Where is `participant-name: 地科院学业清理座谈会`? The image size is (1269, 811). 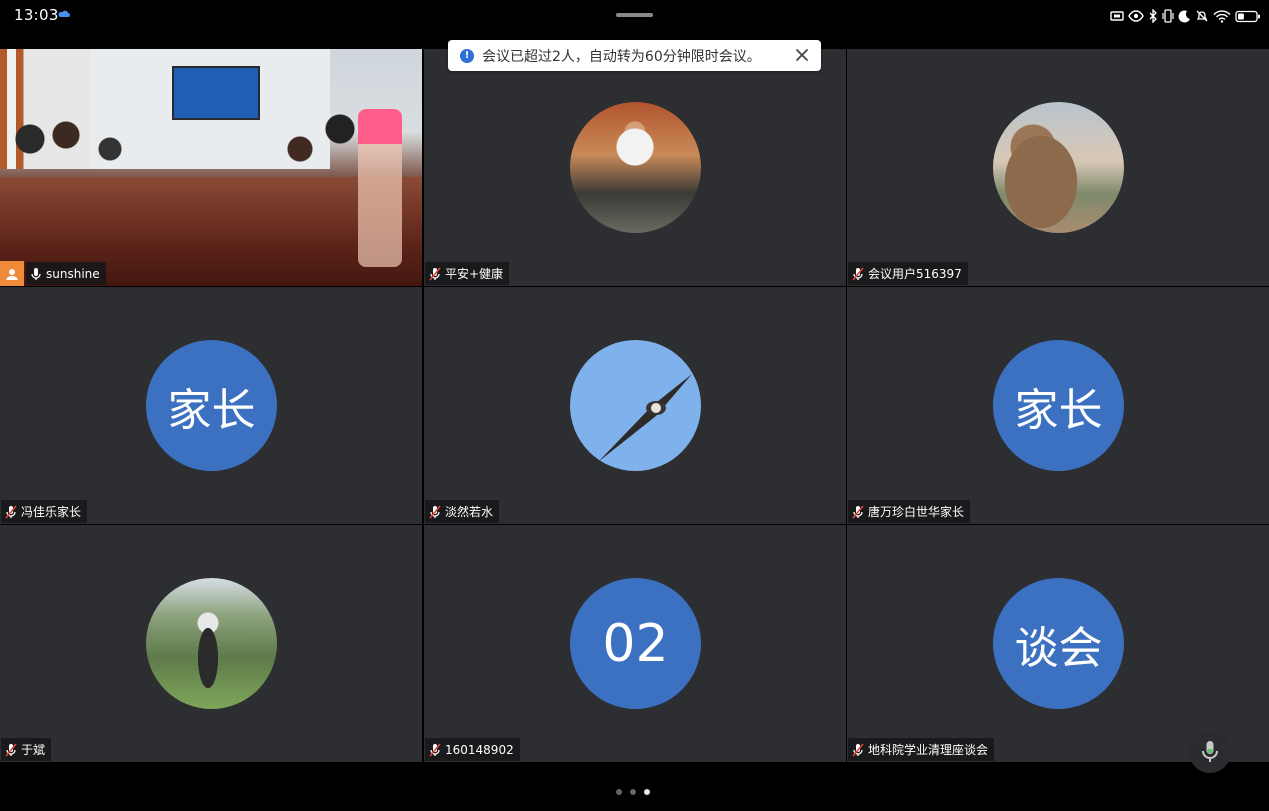
participant-name: 地科院学业清理座谈会 is located at coordinates (928, 750).